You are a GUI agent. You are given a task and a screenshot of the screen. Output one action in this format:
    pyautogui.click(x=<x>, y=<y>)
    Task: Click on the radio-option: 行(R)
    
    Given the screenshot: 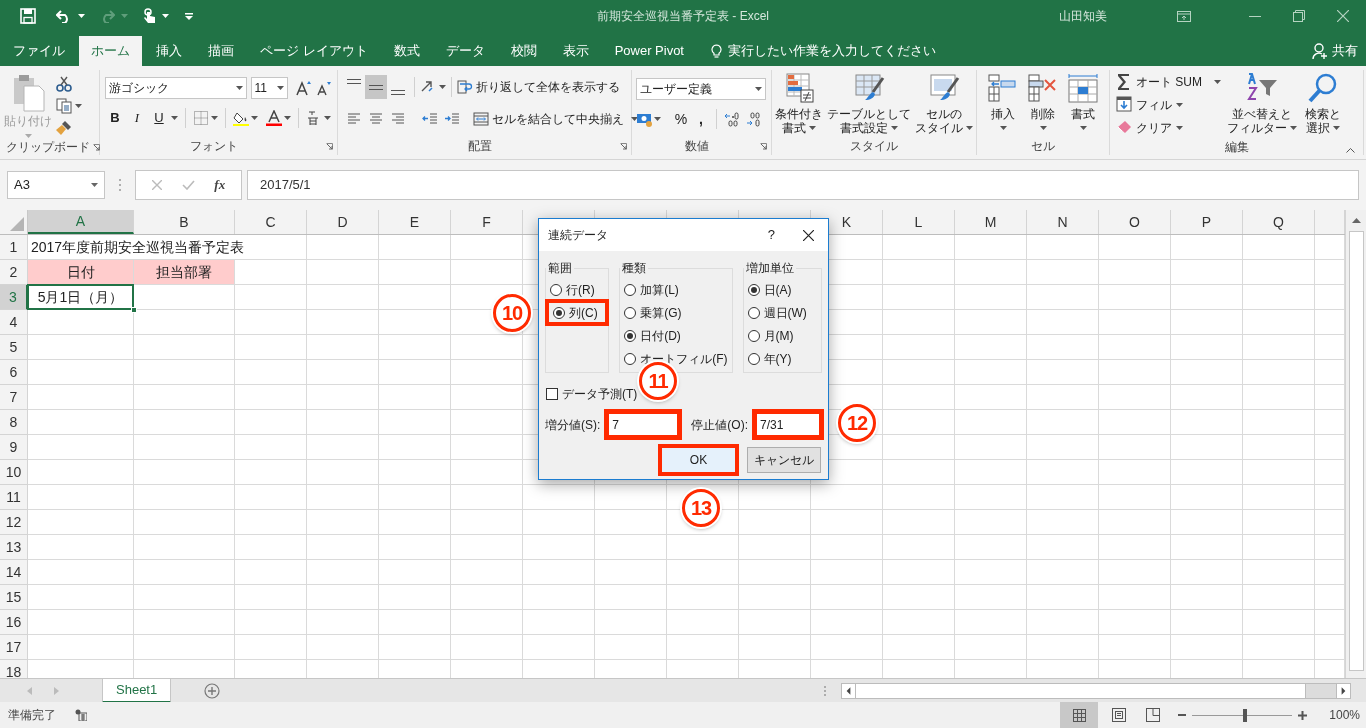 What is the action you would take?
    pyautogui.click(x=577, y=289)
    